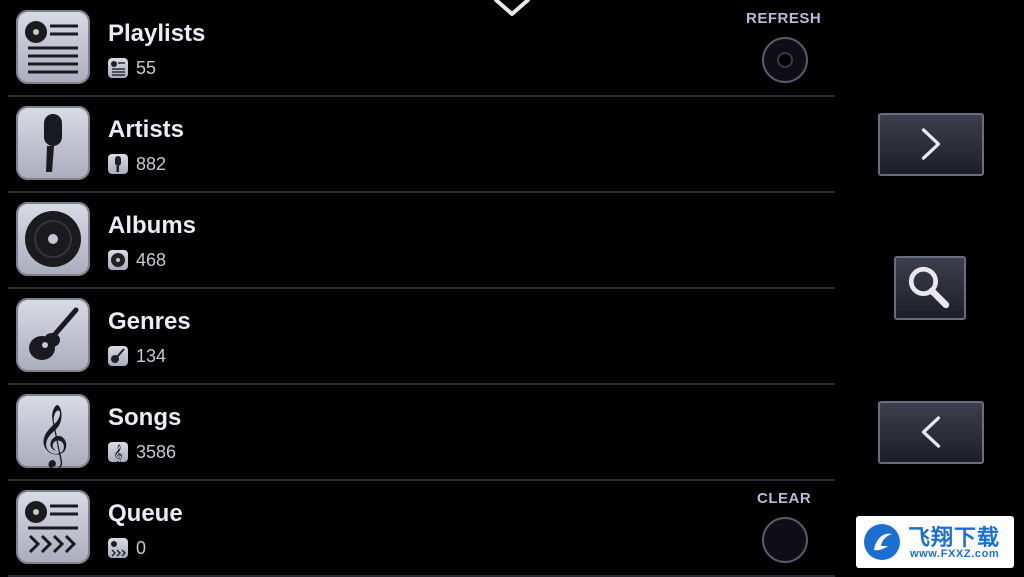  What do you see at coordinates (146, 129) in the screenshot?
I see `item-title: Artists` at bounding box center [146, 129].